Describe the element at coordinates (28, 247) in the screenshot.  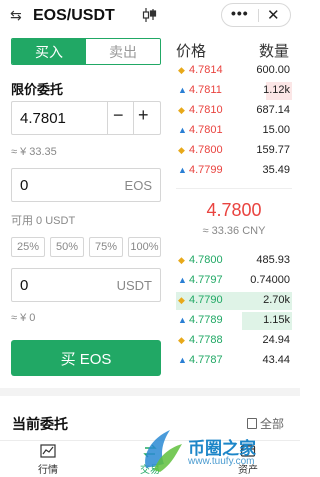
I see `pct-25-button: 25%` at that location.